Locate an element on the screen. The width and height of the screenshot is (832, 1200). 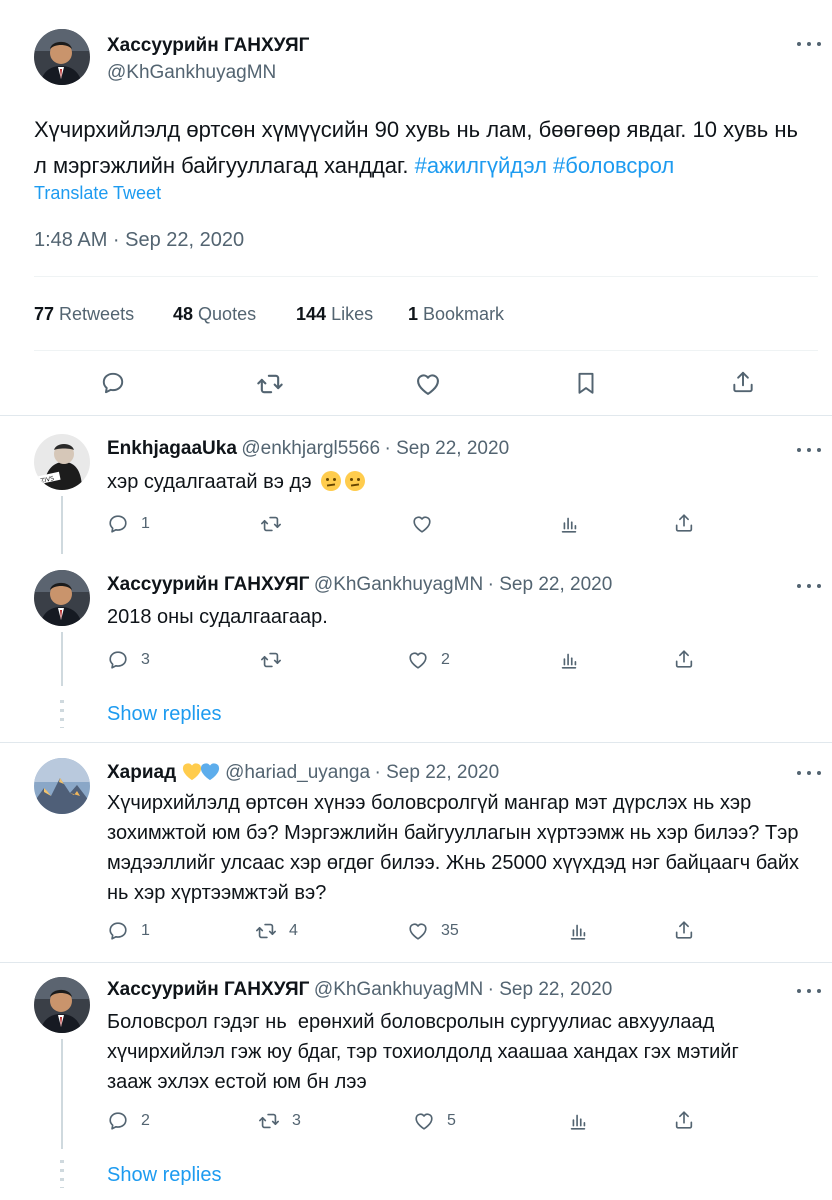
like-button: 5 is located at coordinates (434, 1121).